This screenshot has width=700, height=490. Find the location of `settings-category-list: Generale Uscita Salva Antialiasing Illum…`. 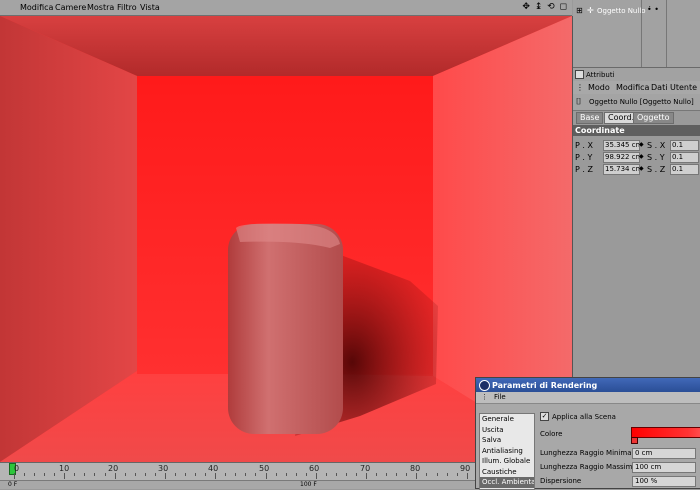

settings-category-list: Generale Uscita Salva Antialiasing Illum… is located at coordinates (507, 451).